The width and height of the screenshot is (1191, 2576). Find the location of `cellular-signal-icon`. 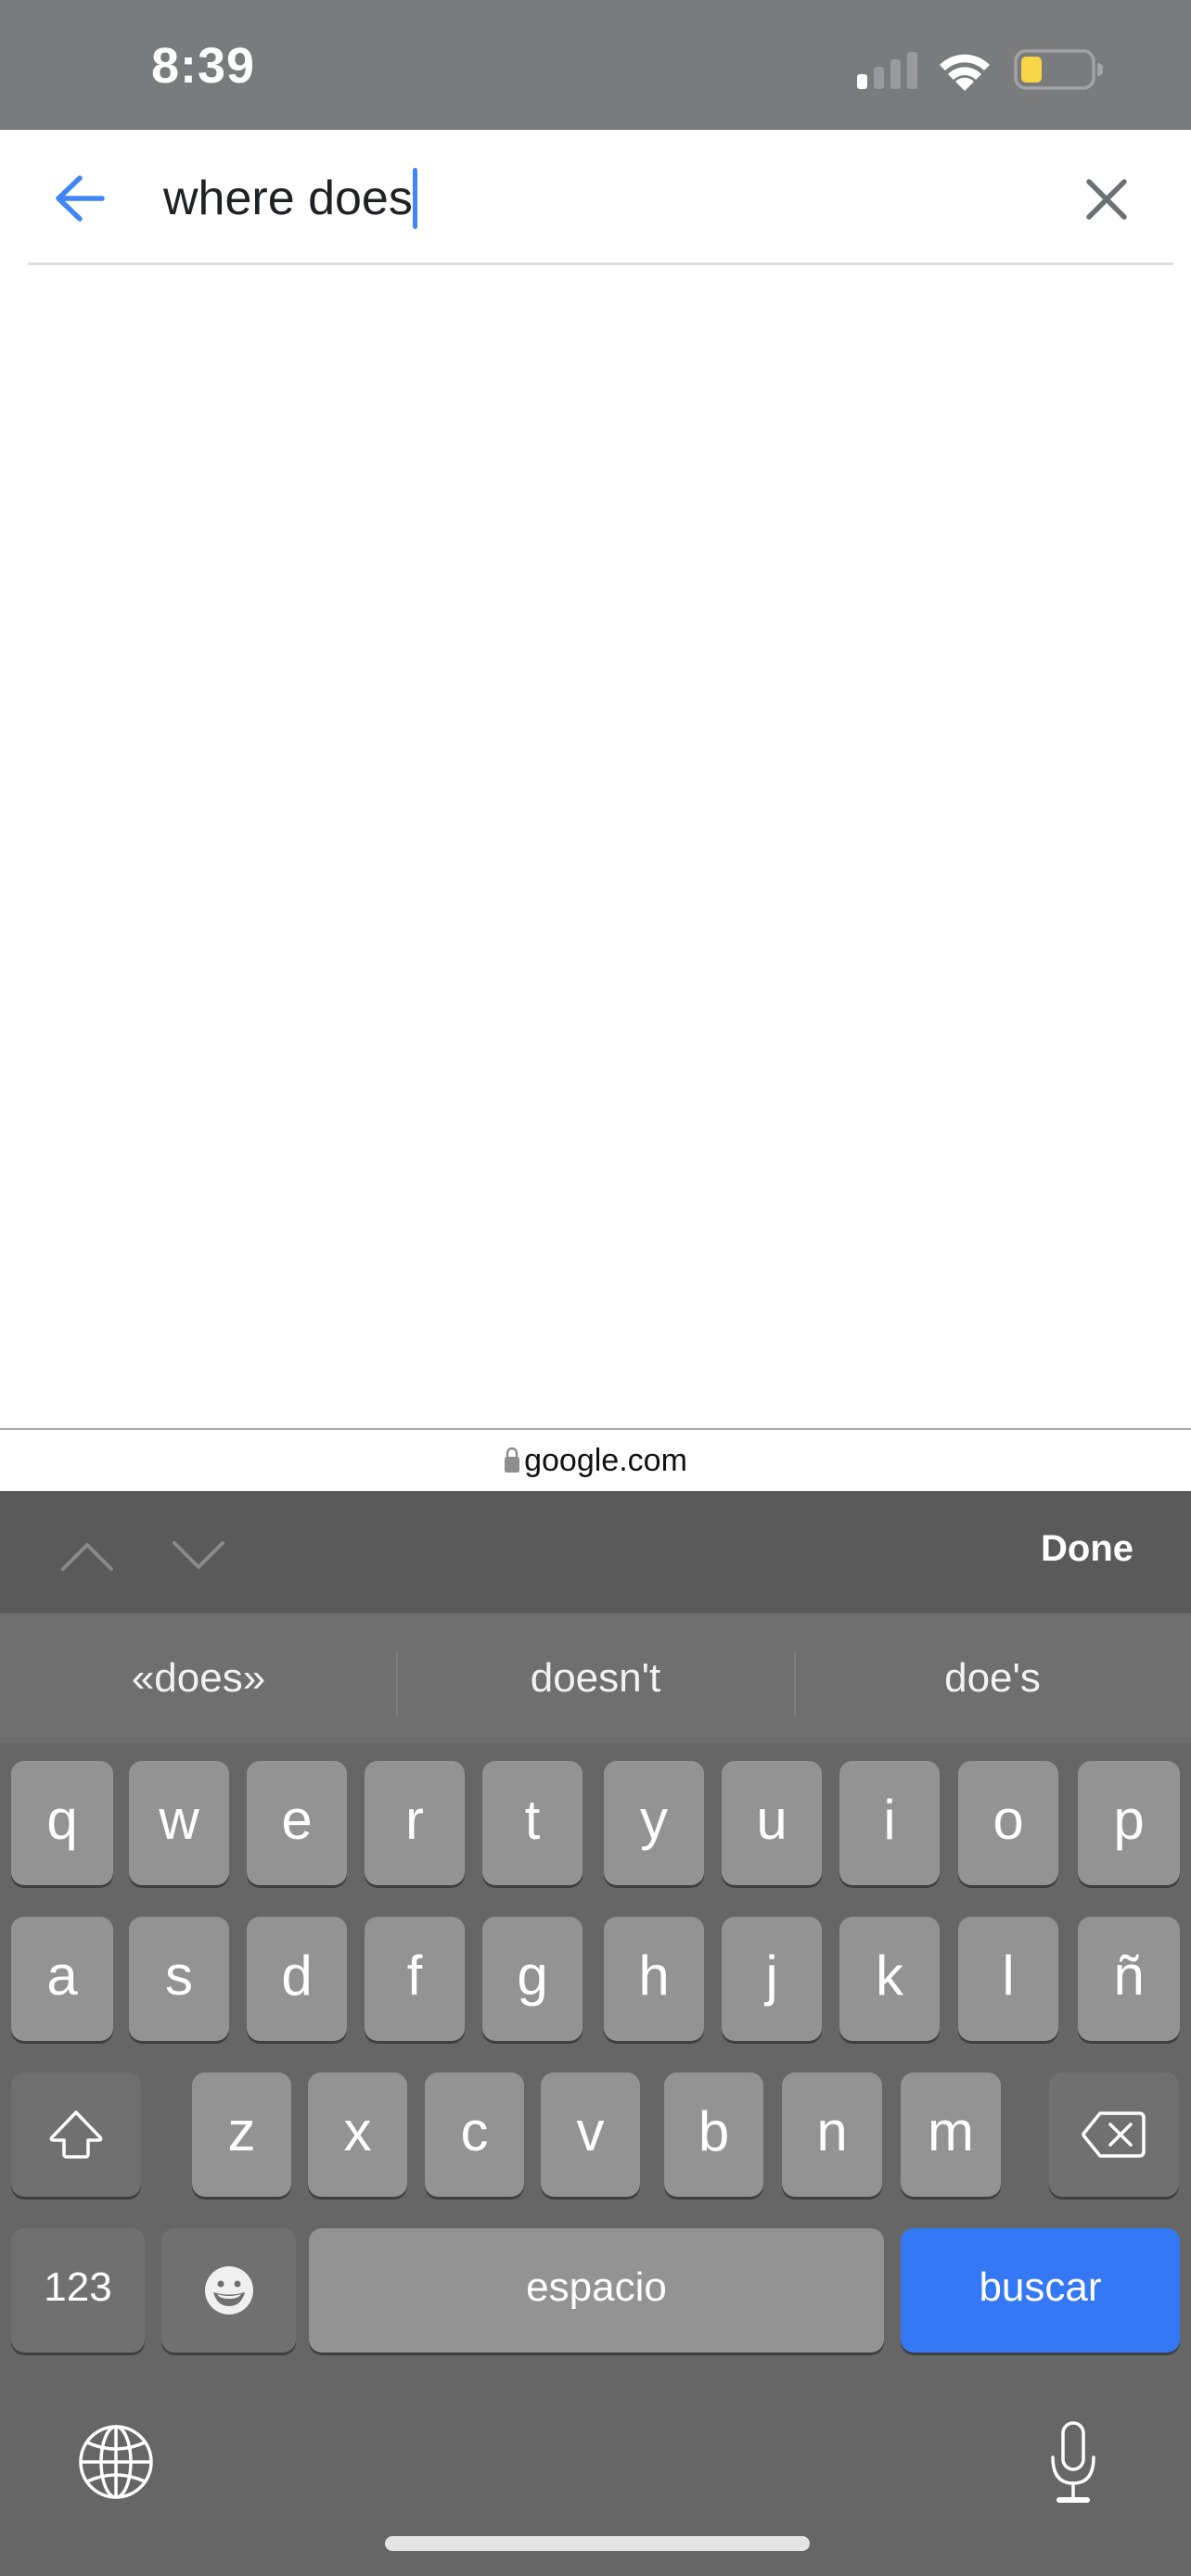

cellular-signal-icon is located at coordinates (887, 71).